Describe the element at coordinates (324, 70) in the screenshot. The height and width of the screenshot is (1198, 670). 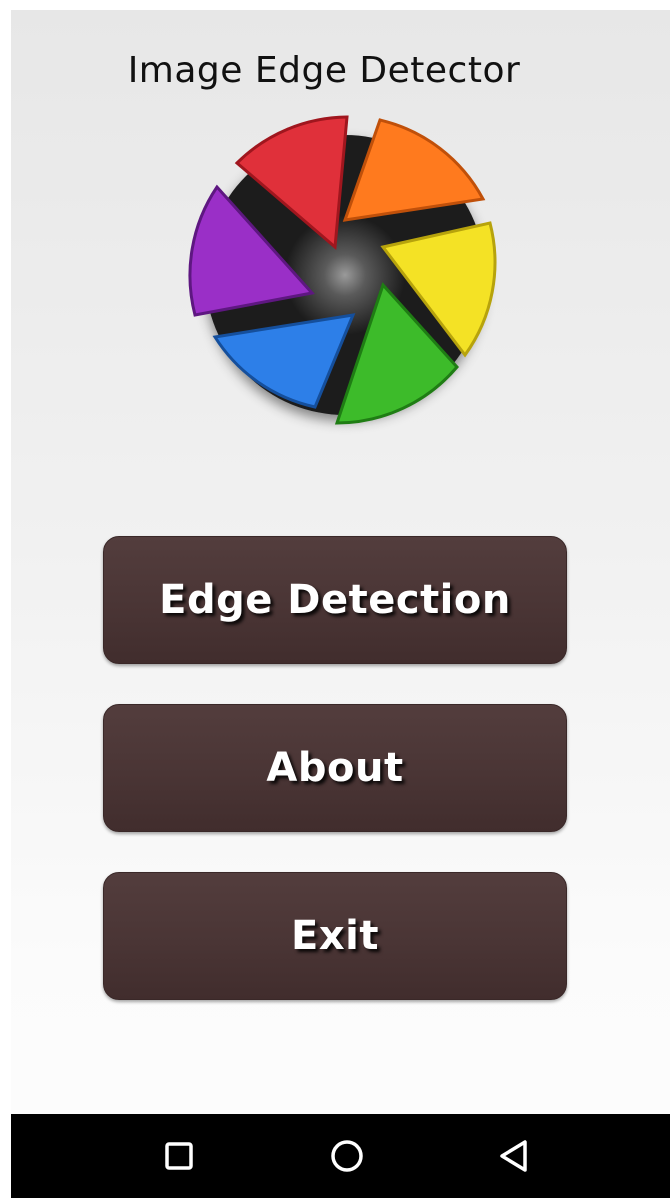
I see `app-title: Image Edge Detector` at that location.